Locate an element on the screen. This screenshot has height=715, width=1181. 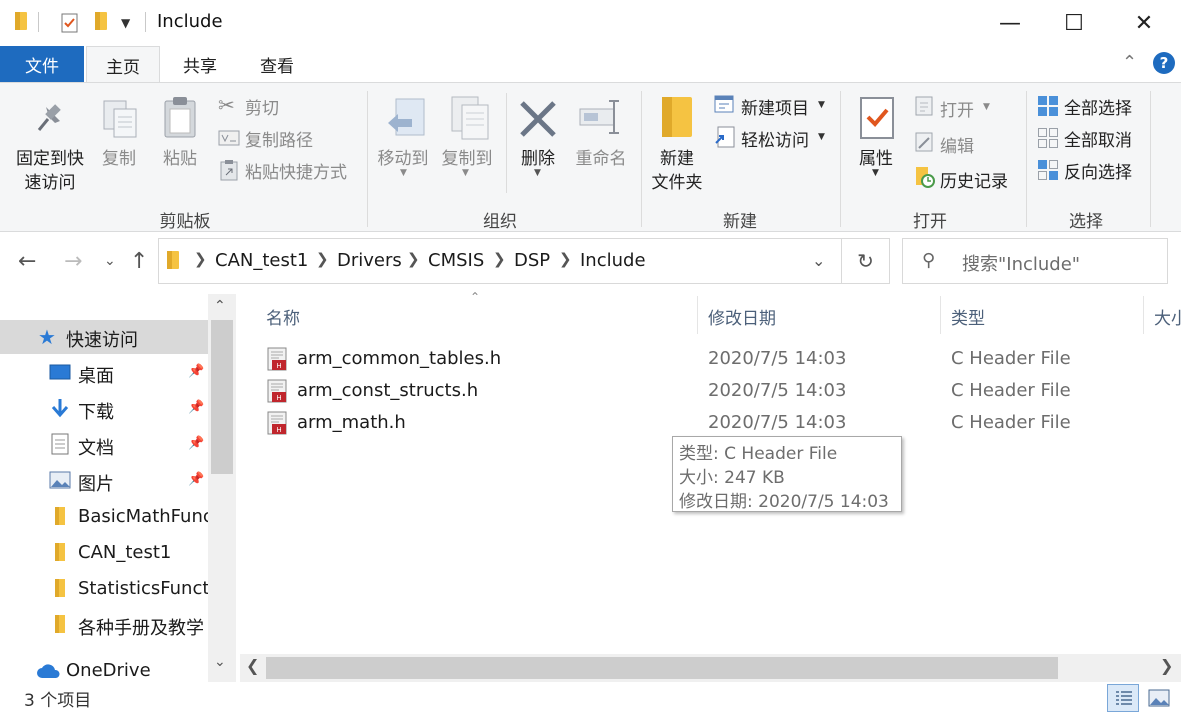
new-folder-quick-icon is located at coordinates (101, 21).